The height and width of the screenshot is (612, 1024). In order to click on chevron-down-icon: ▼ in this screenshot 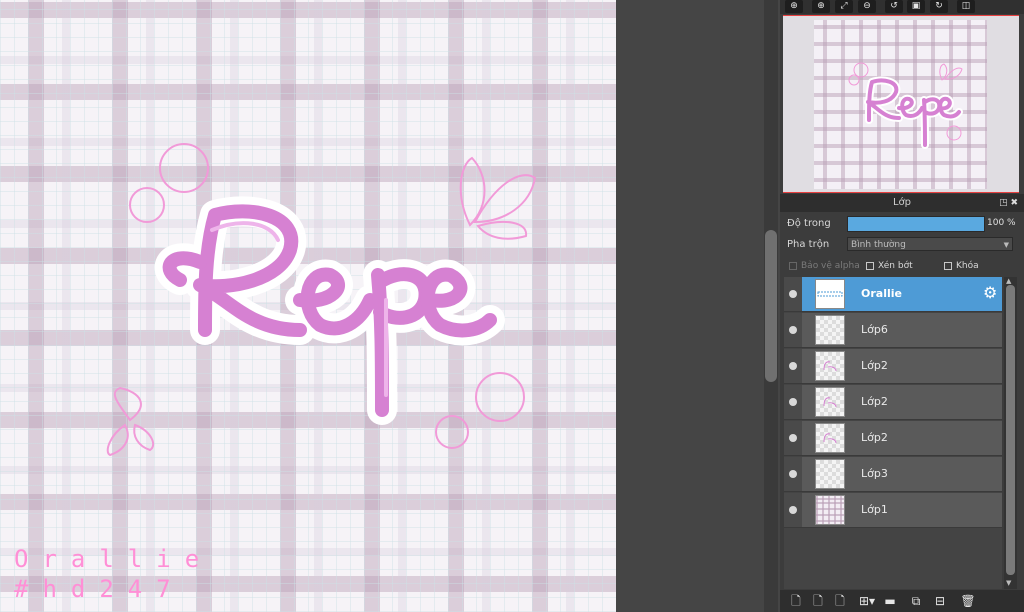, I will do `click(1006, 245)`.